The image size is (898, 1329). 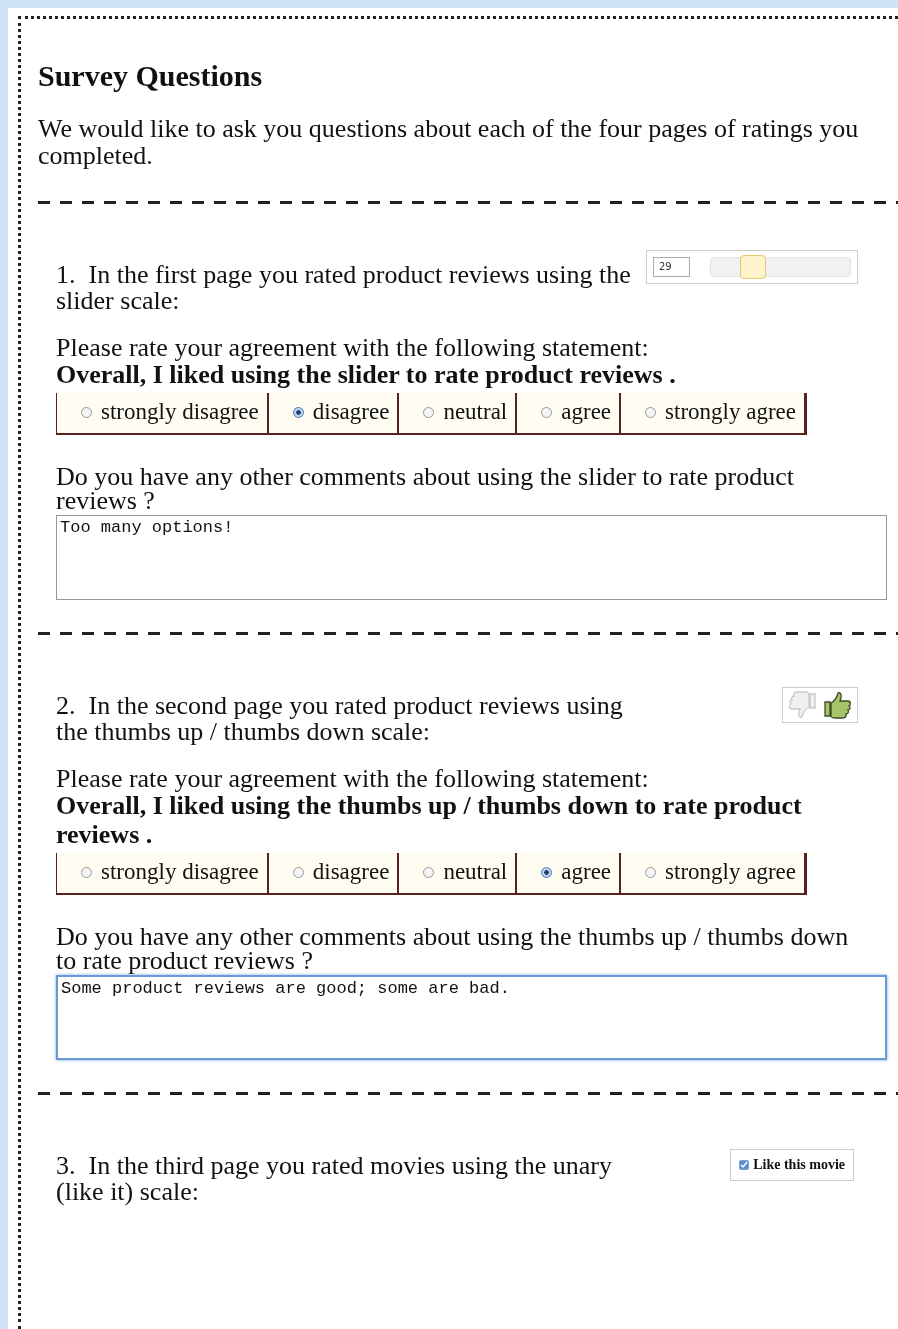 What do you see at coordinates (151, 76) in the screenshot?
I see `survey-title: Survey Questions` at bounding box center [151, 76].